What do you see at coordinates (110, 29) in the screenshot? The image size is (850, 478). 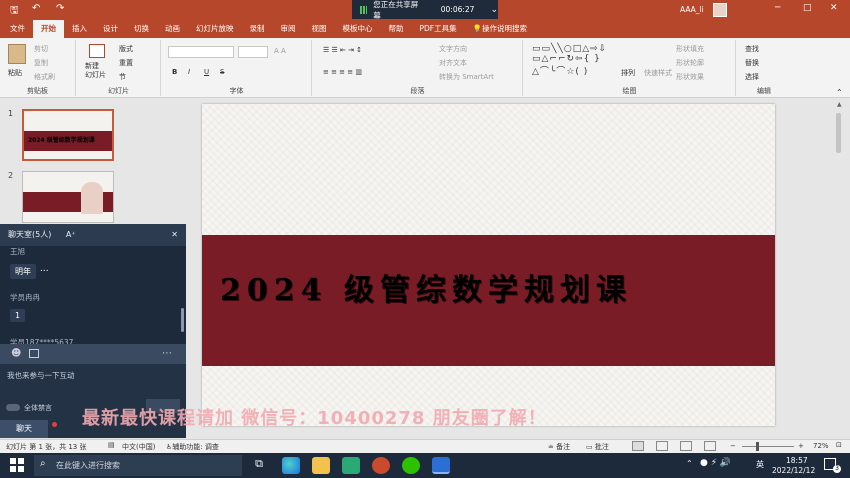 I see `tab-design: 设计` at bounding box center [110, 29].